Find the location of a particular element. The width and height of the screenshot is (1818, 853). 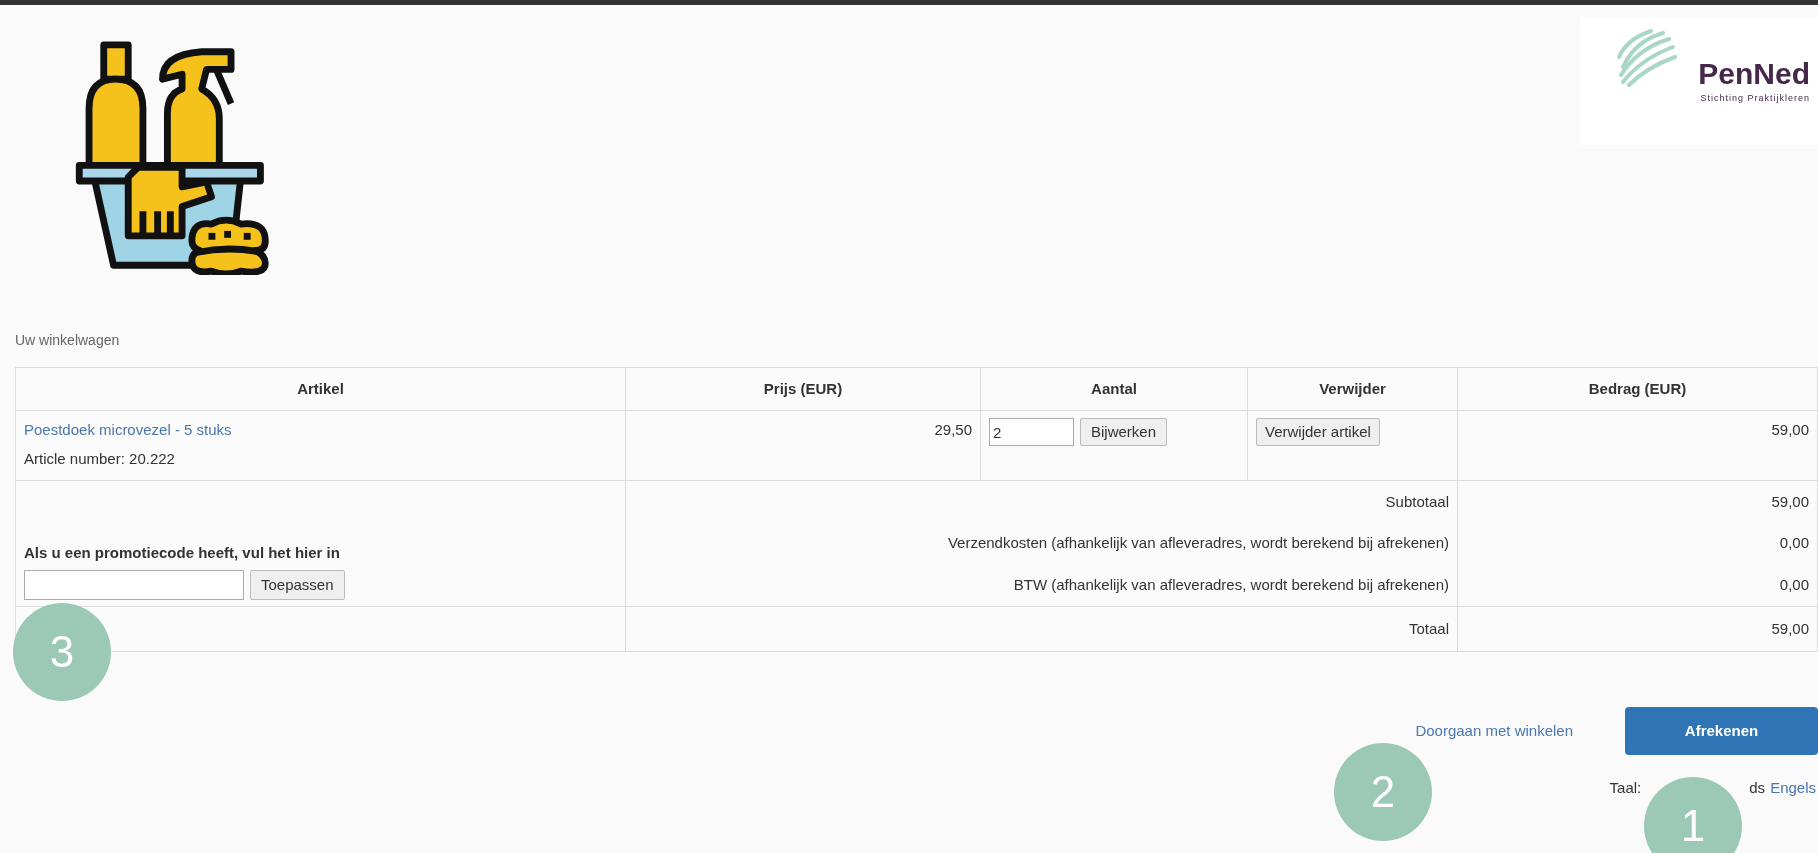

striped-globe-icon is located at coordinates (1646, 57).